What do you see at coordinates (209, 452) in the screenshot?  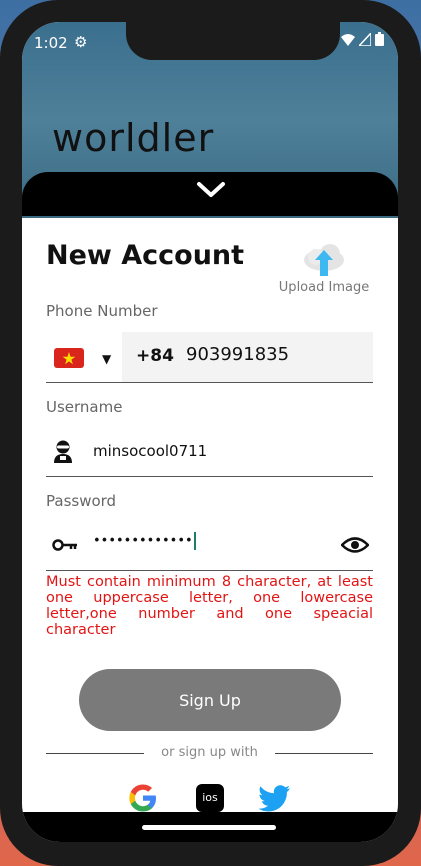 I see `username-field: minsocool0711` at bounding box center [209, 452].